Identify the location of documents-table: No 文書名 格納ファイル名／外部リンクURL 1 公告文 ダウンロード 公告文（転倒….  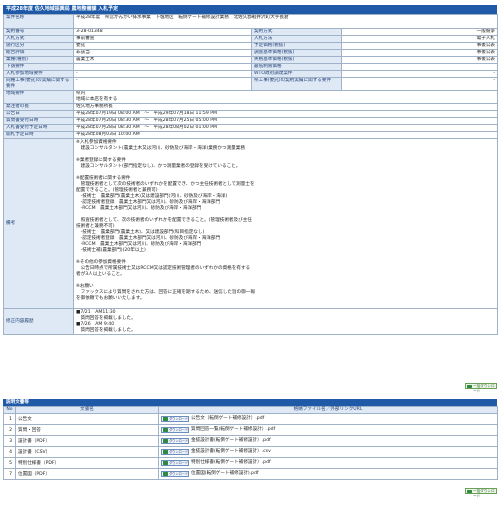
(250, 443).